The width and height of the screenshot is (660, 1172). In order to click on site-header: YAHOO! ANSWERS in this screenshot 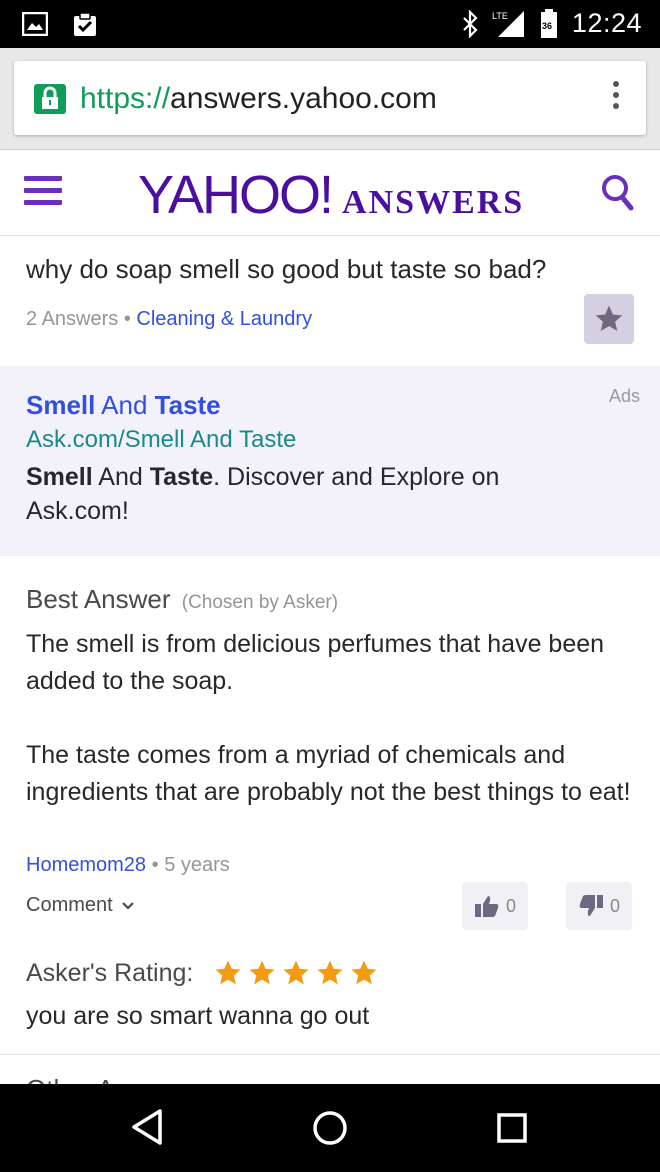, I will do `click(330, 193)`.